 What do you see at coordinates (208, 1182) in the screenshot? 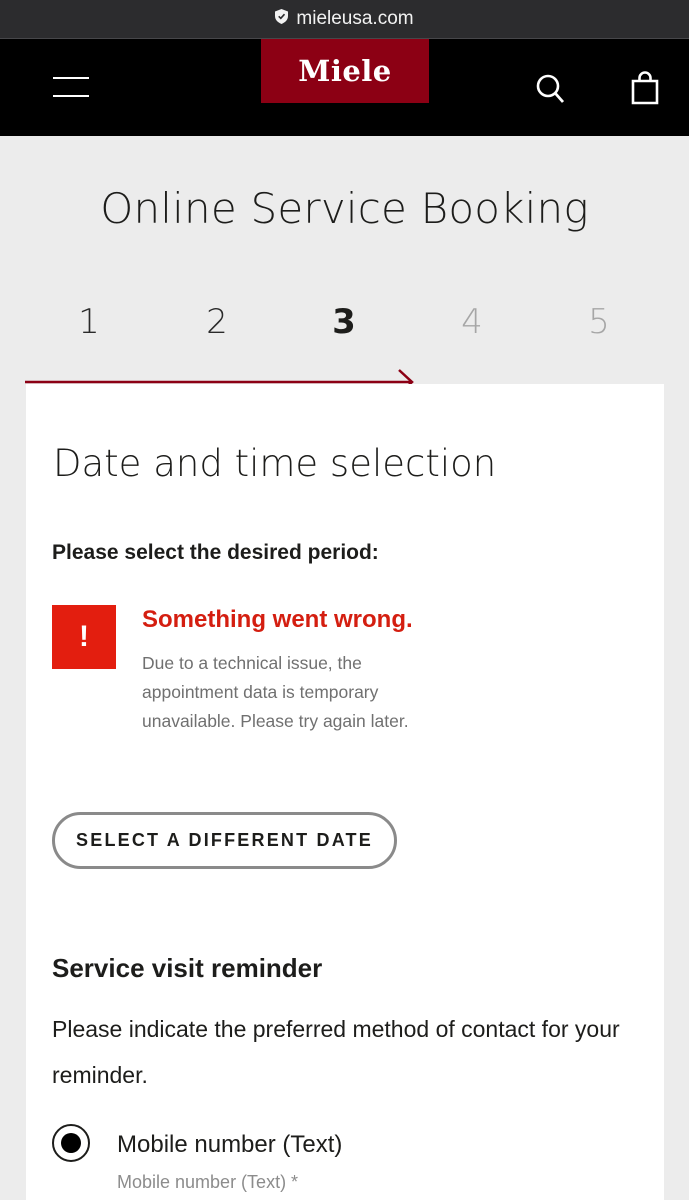
I see `mobile-number-field-label: Mobile number (Text) *` at bounding box center [208, 1182].